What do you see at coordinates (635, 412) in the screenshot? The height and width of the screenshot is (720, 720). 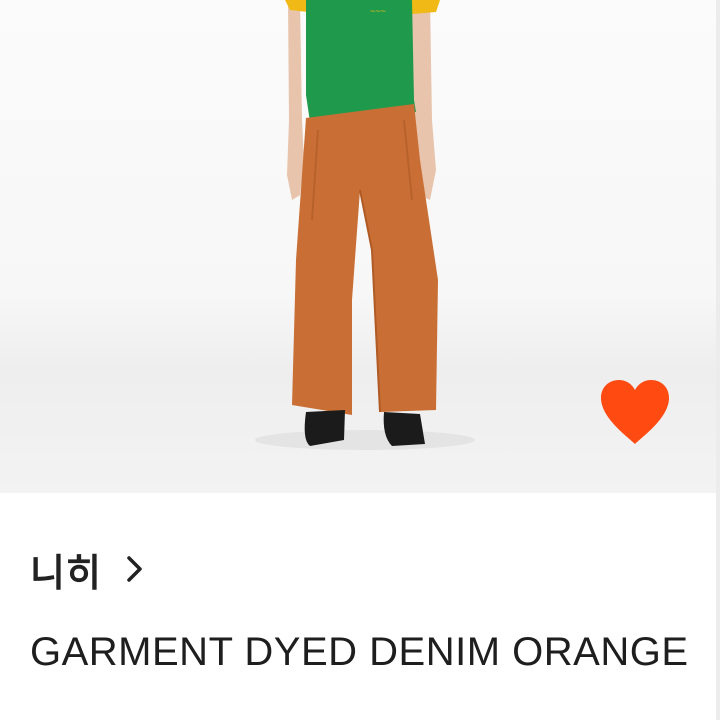 I see `favorite-heart-icon` at bounding box center [635, 412].